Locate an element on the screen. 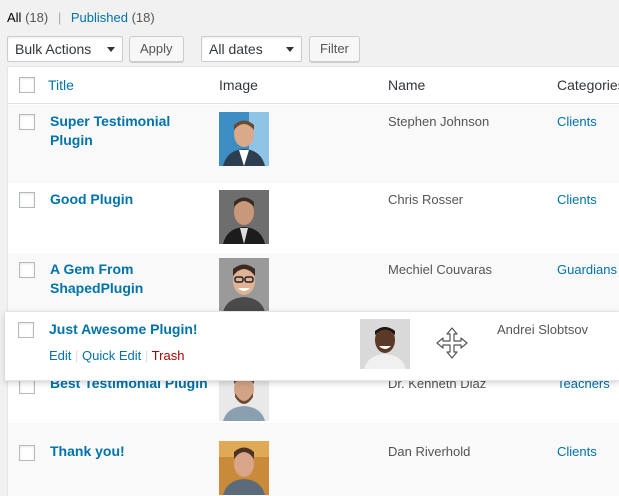 The width and height of the screenshot is (619, 496). row-category: Guardians is located at coordinates (587, 269).